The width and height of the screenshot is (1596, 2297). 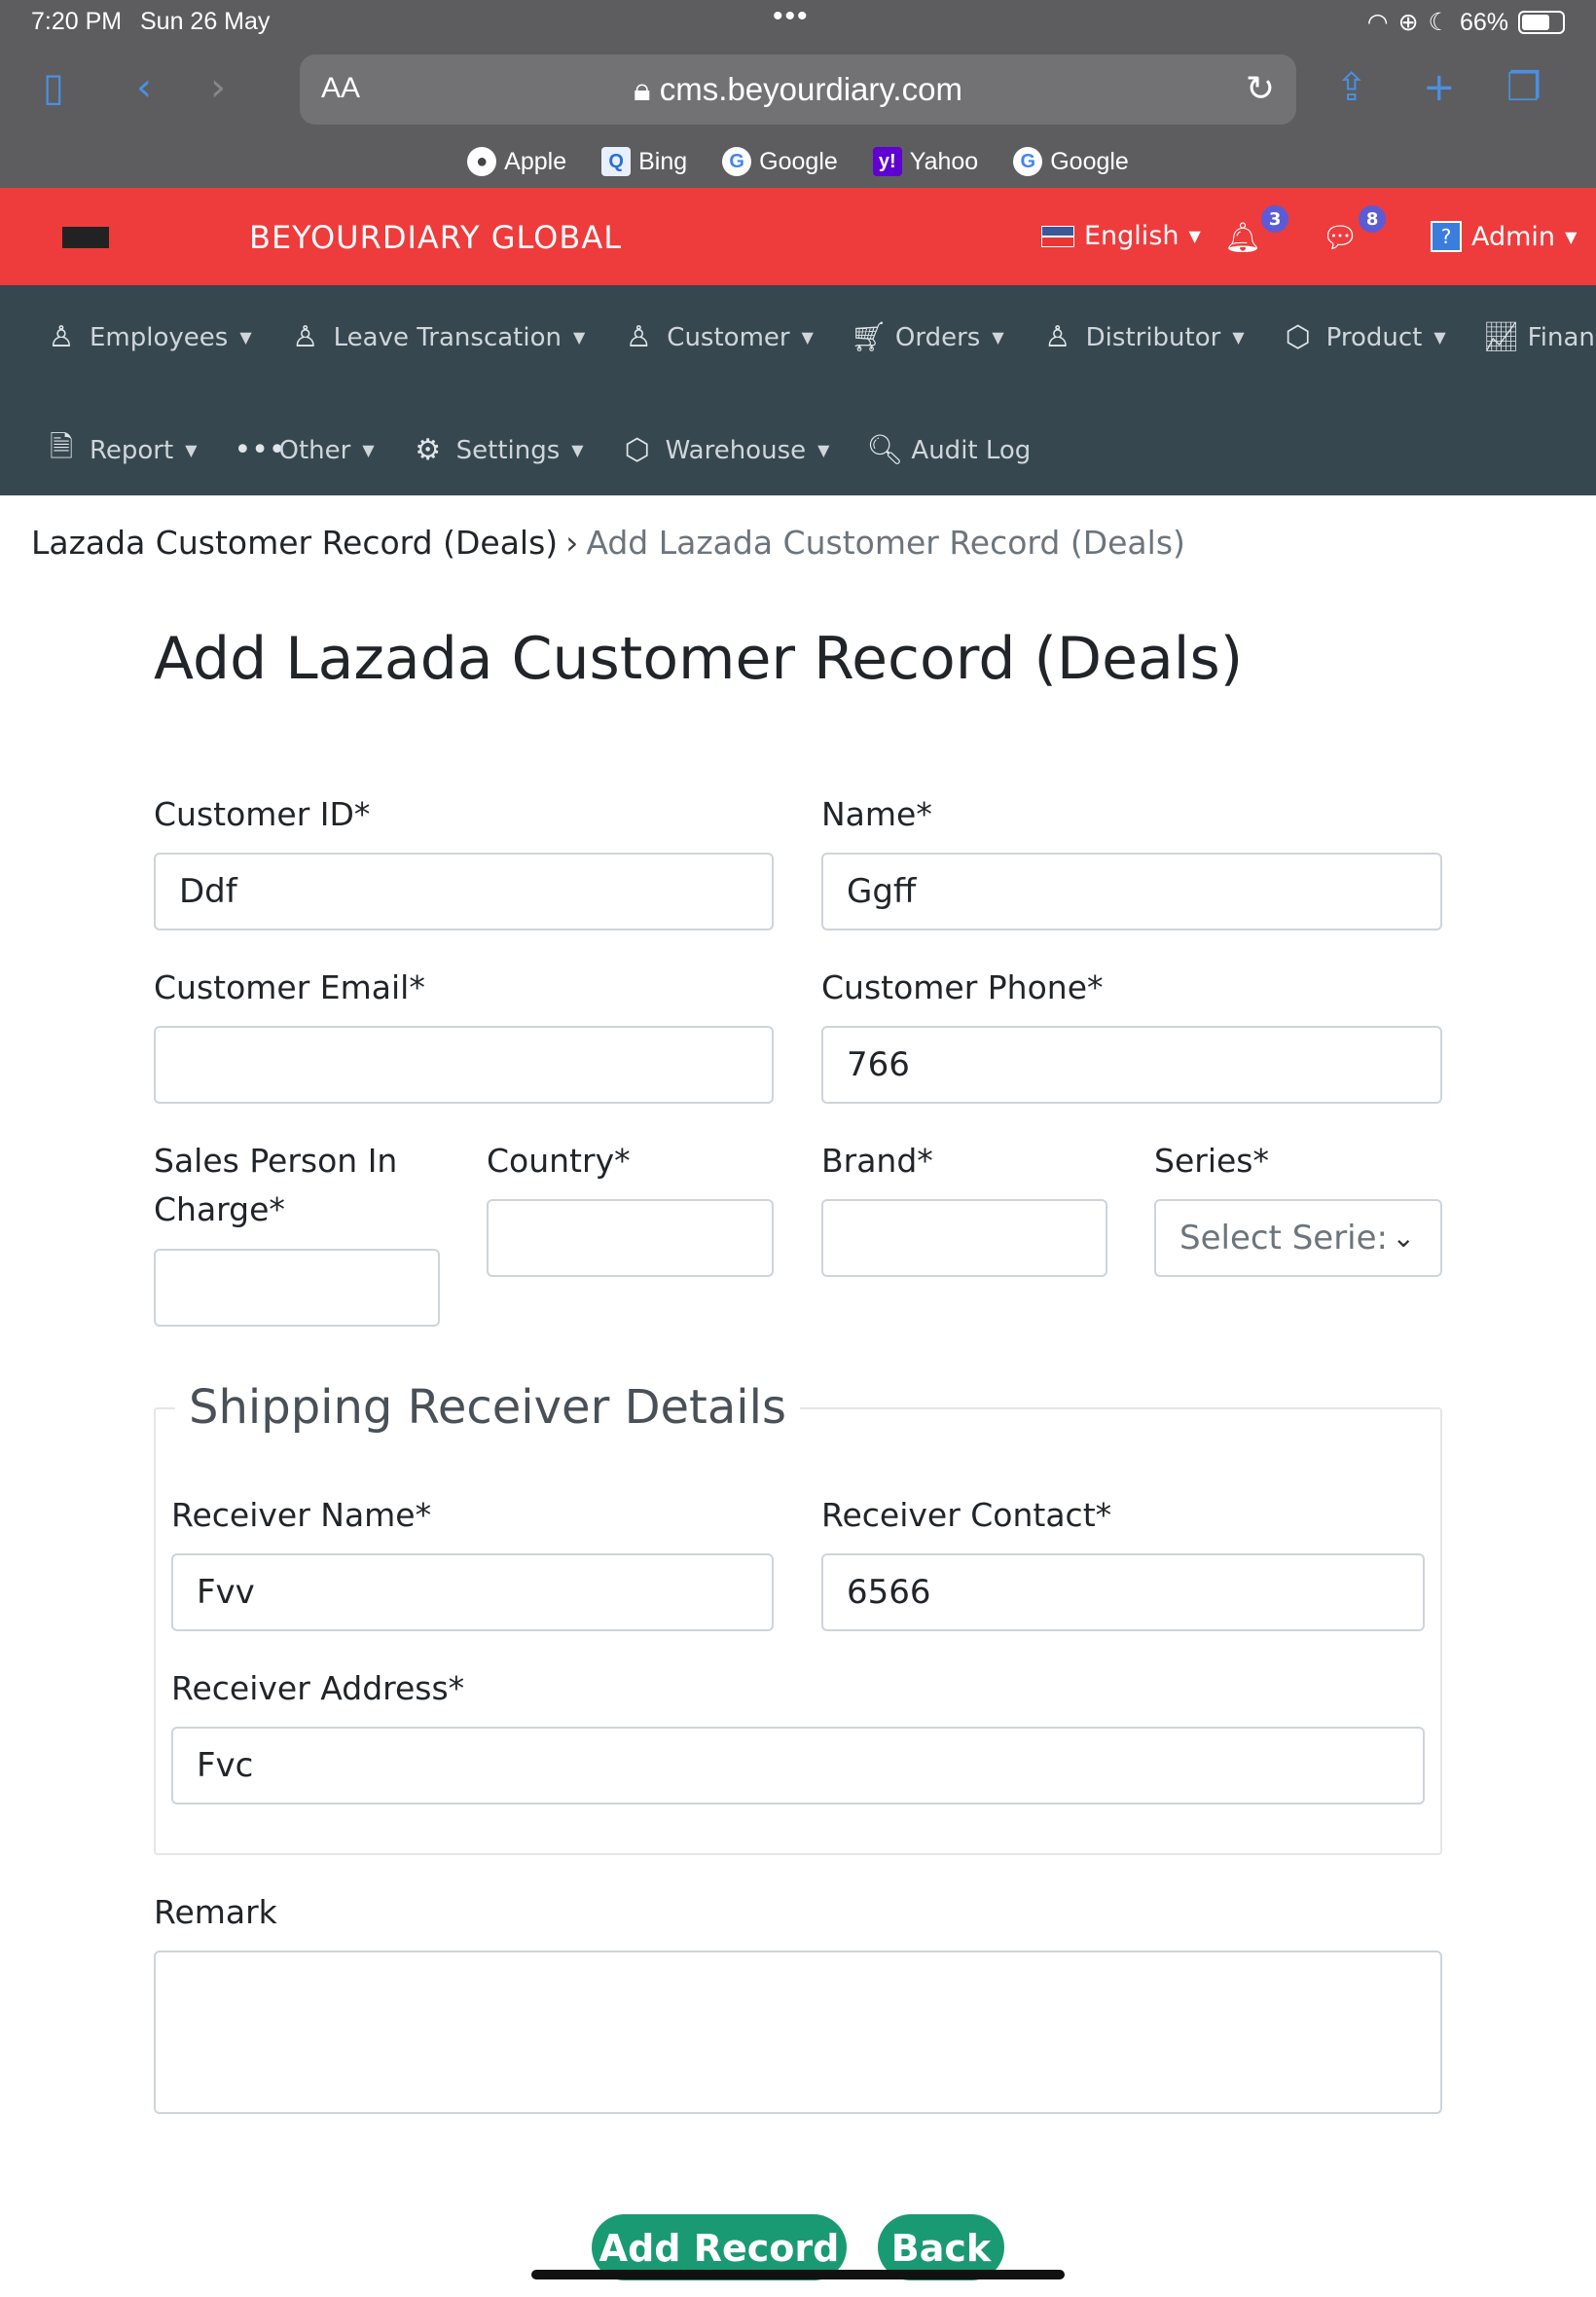 What do you see at coordinates (1131, 1065) in the screenshot?
I see `customer-phone-input: 766` at bounding box center [1131, 1065].